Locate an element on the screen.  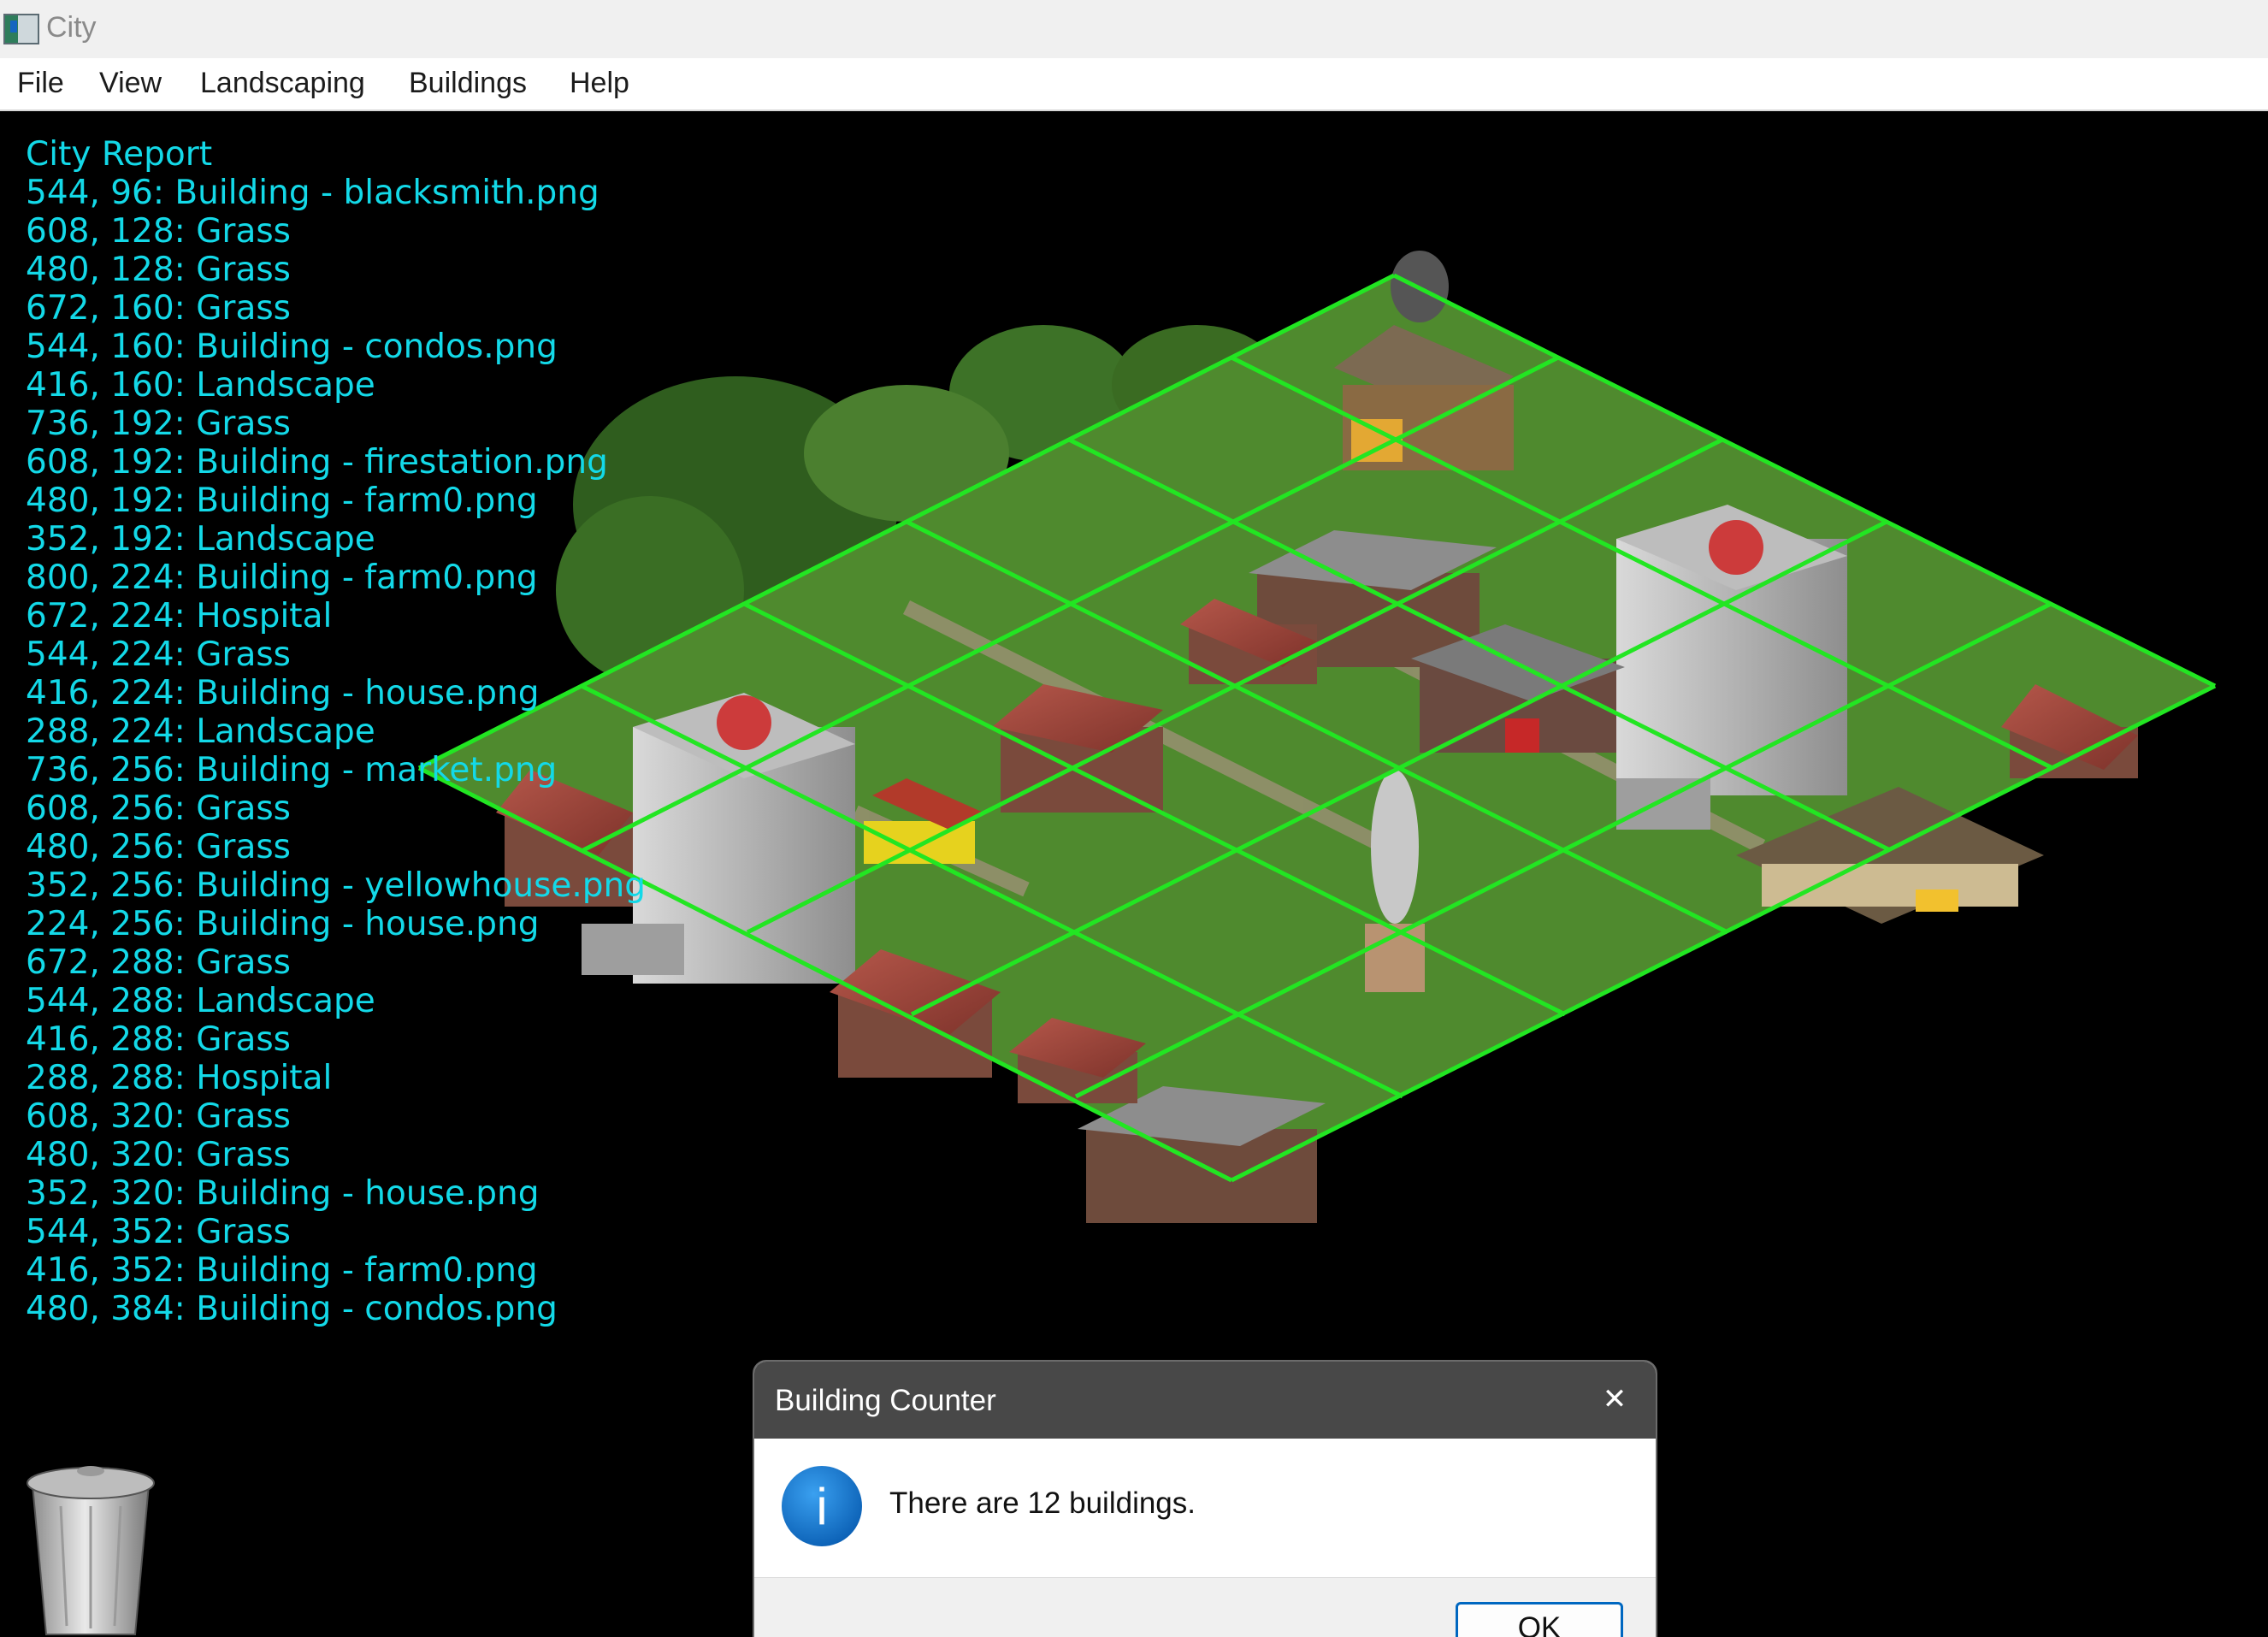
menu-buildings: Buildings is located at coordinates (468, 83).